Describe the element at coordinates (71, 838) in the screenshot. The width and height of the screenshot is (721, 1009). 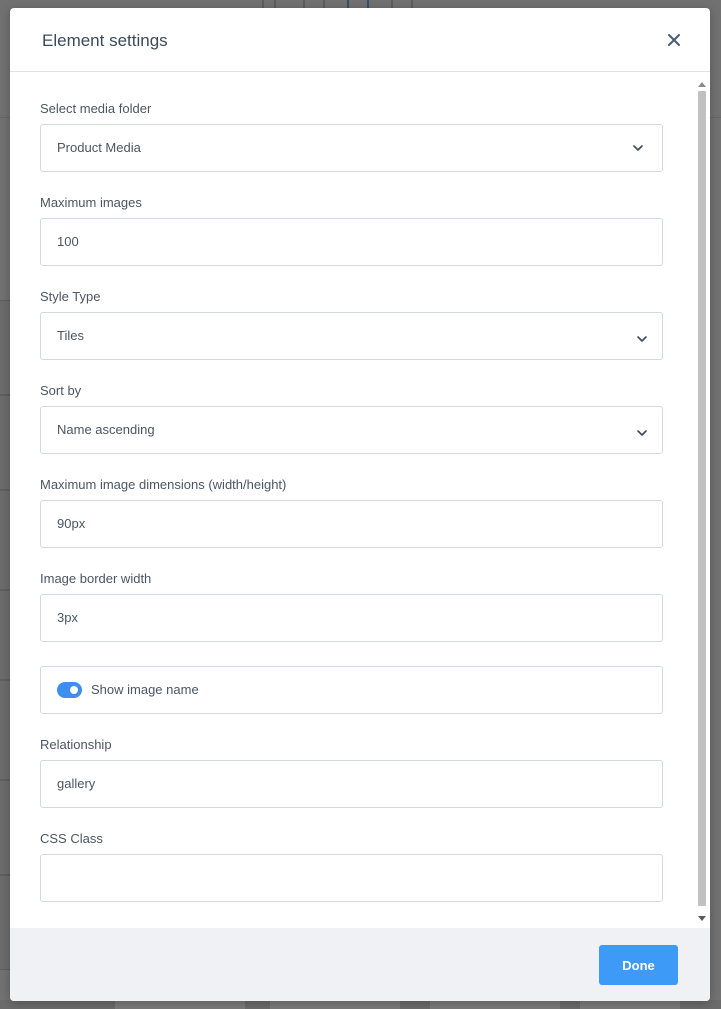
I see `css-class-label: CSS Class` at that location.